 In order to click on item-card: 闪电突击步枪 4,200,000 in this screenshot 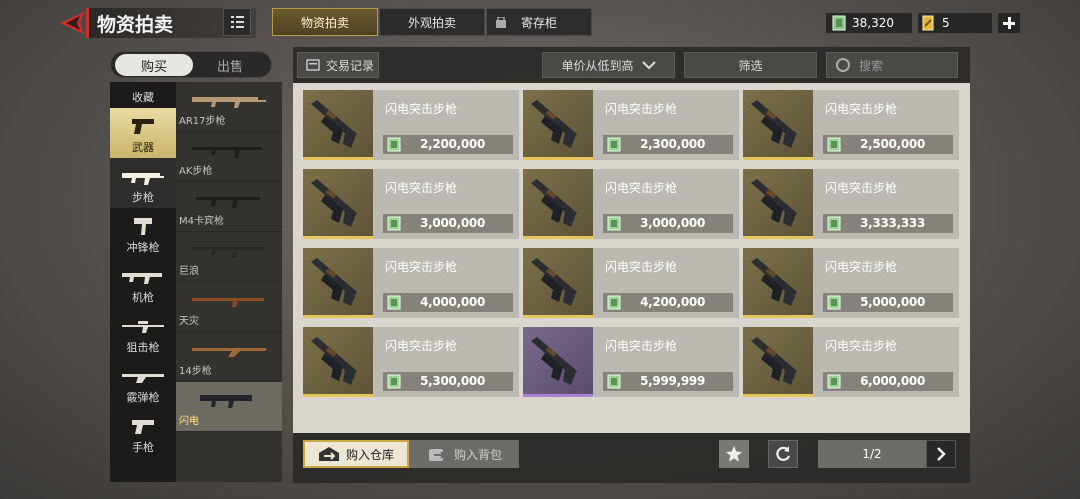, I will do `click(631, 283)`.